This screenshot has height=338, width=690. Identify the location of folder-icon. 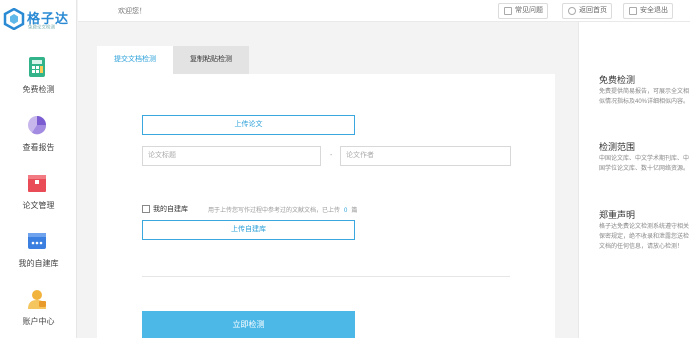
(37, 183).